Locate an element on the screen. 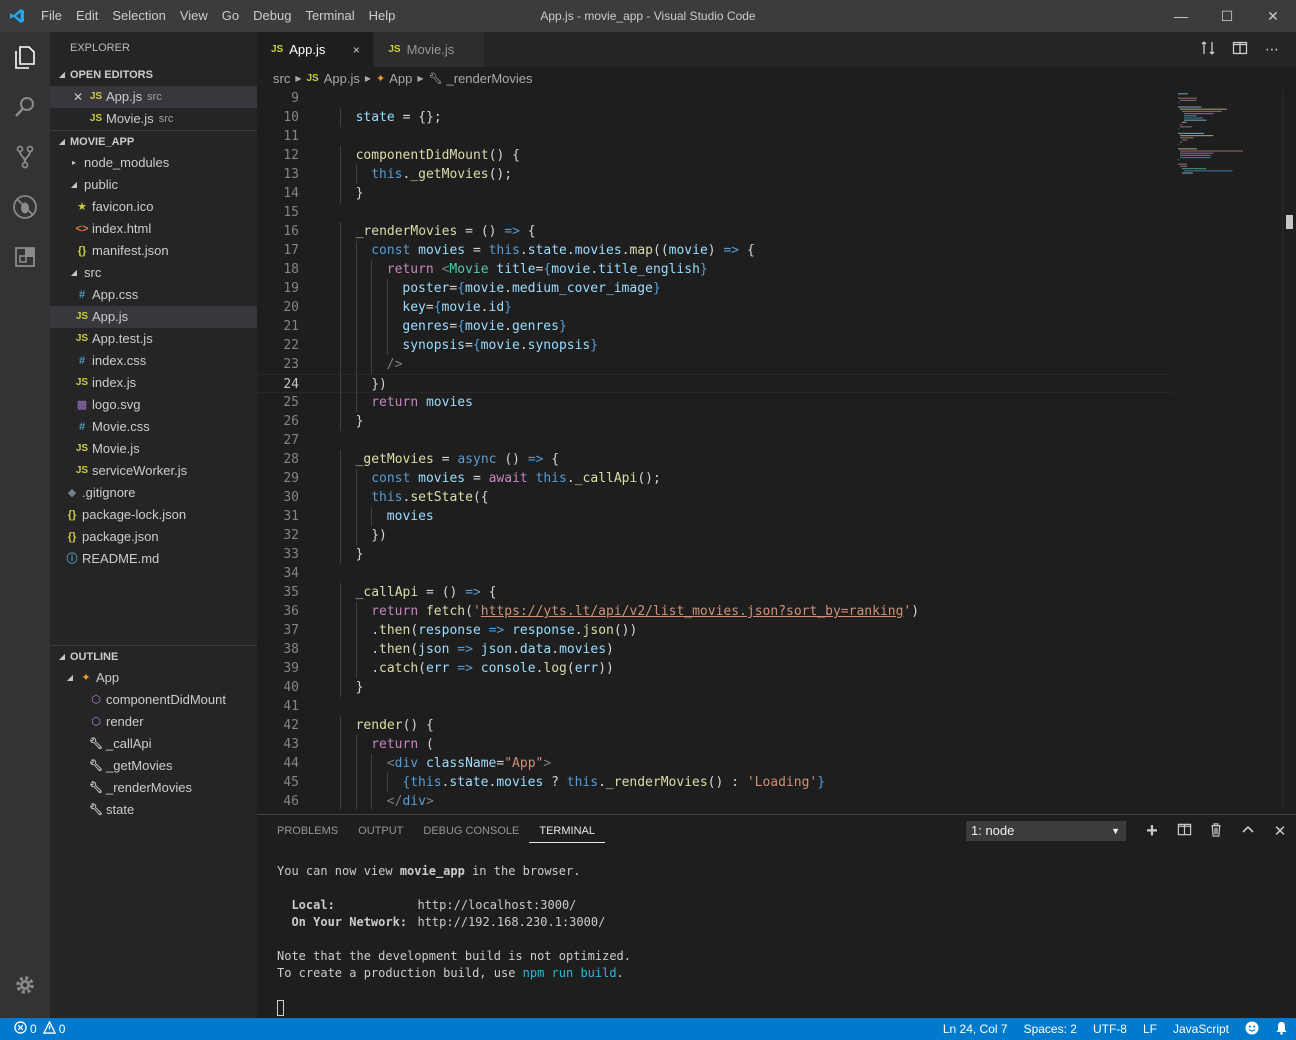 The image size is (1296, 1040). trash-icon is located at coordinates (1216, 831).